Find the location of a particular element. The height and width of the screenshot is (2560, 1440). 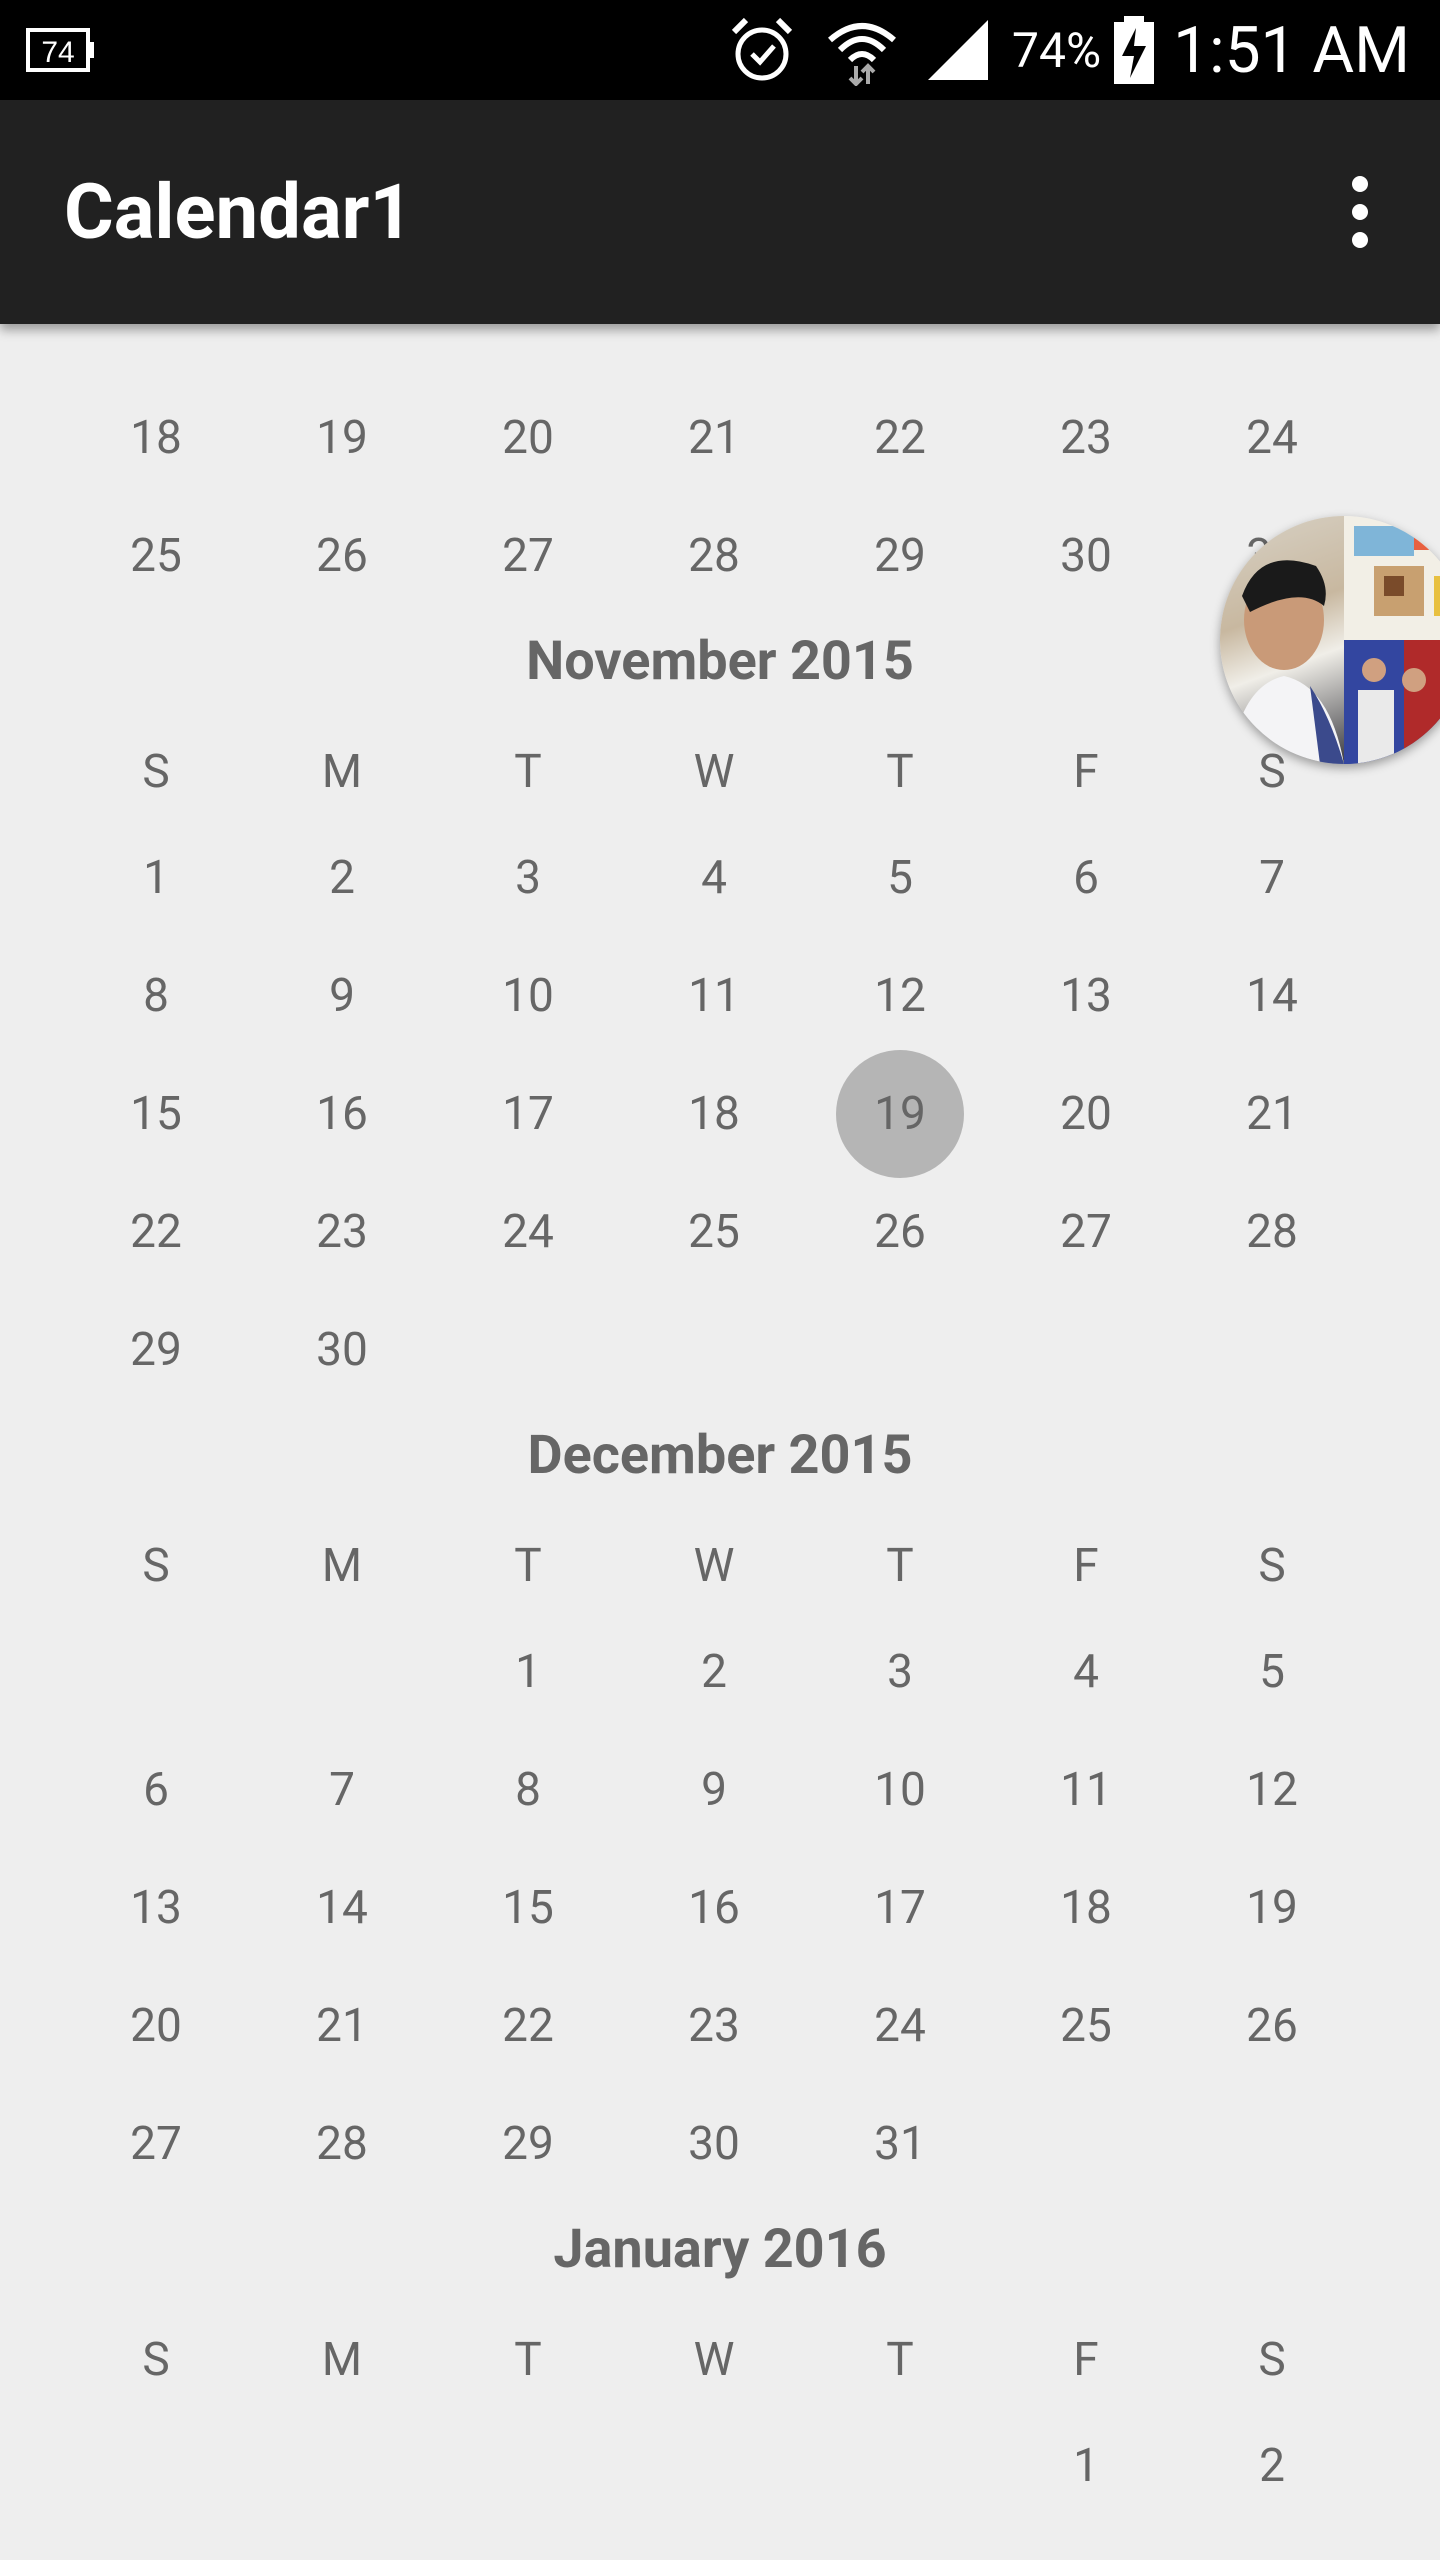

wifi-icon is located at coordinates (862, 50).